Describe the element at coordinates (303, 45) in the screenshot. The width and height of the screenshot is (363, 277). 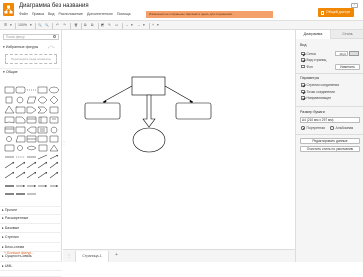
I see `view-section-title: Вид` at that location.